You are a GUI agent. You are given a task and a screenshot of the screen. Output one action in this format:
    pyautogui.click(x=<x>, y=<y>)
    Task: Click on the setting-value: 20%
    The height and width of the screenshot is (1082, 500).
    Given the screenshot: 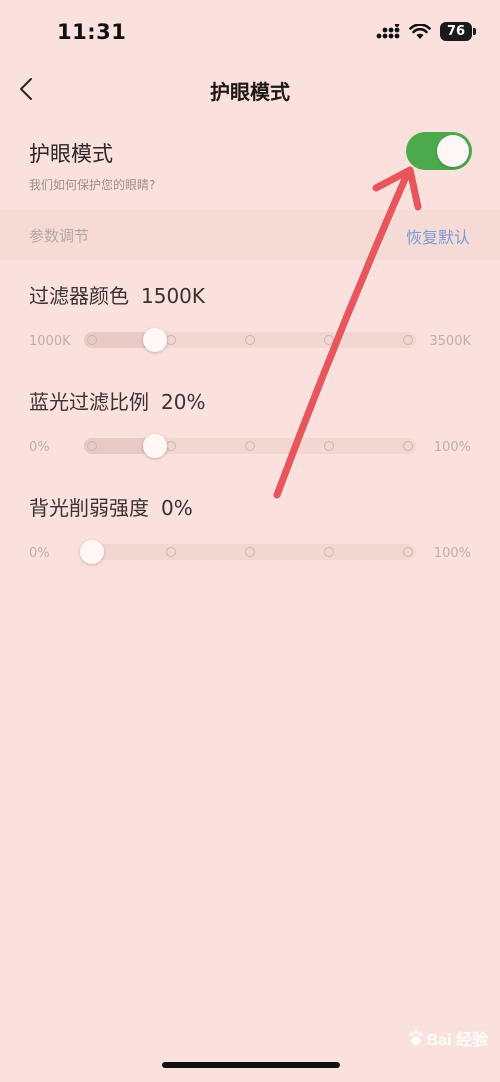 What is the action you would take?
    pyautogui.click(x=183, y=402)
    